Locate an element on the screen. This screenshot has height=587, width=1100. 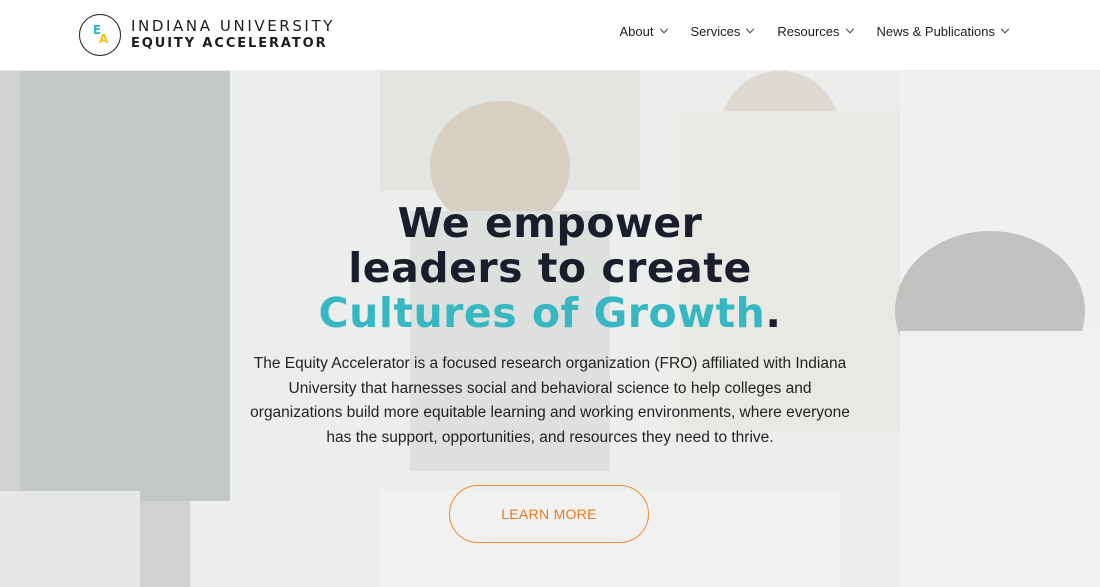
nav-label-resources: Resources is located at coordinates (808, 31).